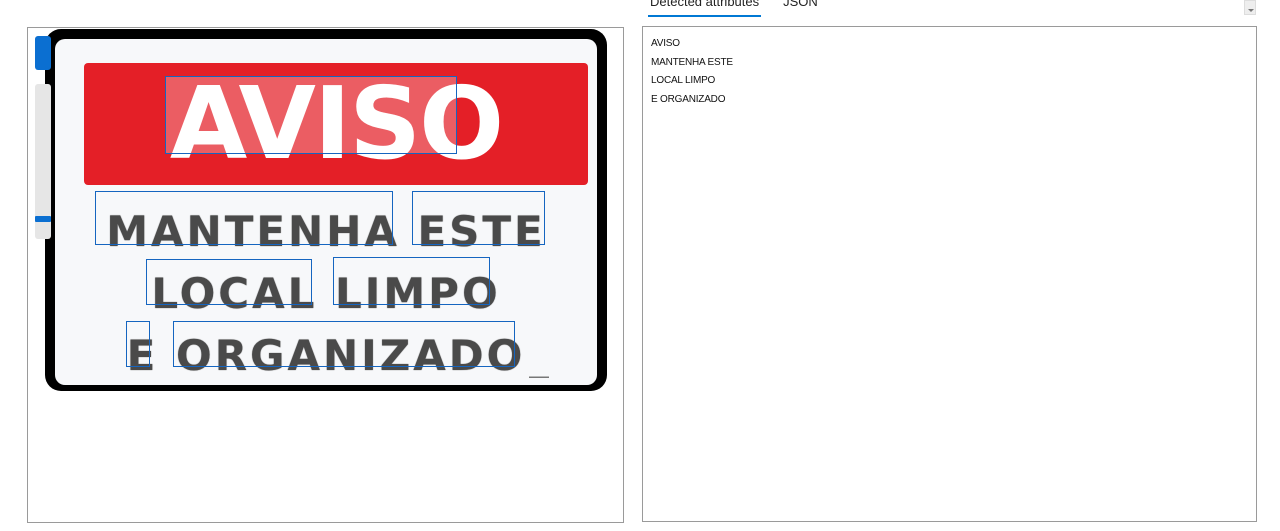 Image resolution: width=1280 pixels, height=531 pixels. I want to click on tab-detected-attributes: Detected attributes, so click(705, 8).